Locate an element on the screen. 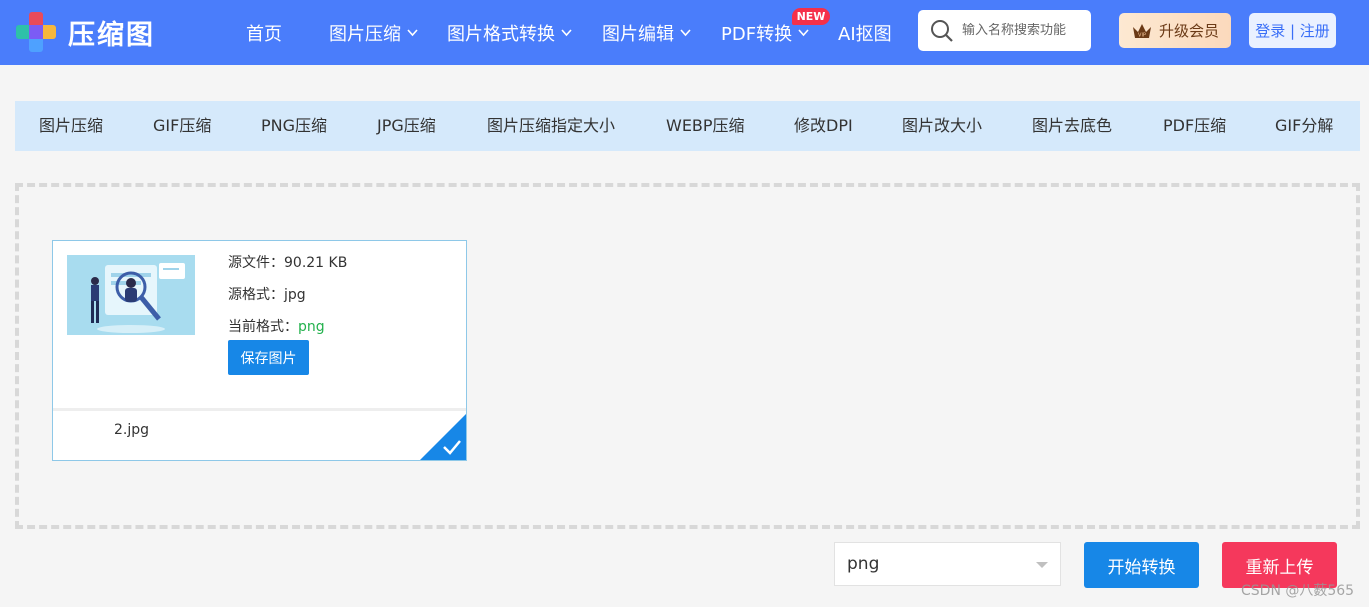  source-file-size-value: 90.21 KB is located at coordinates (316, 263).